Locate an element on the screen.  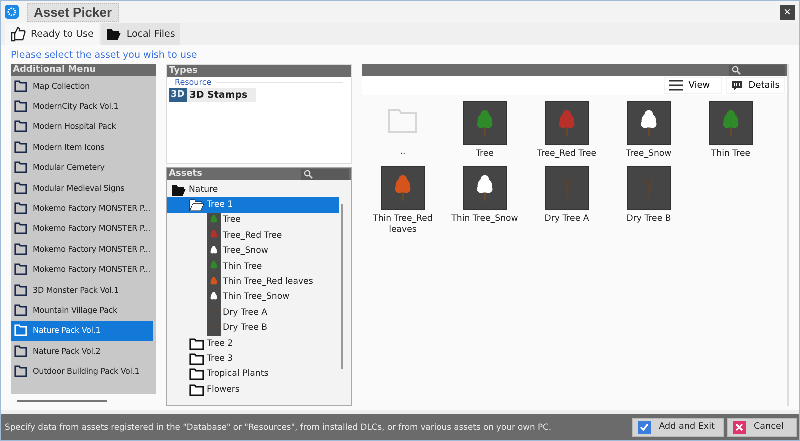
menu-item: Map Collection is located at coordinates (82, 86).